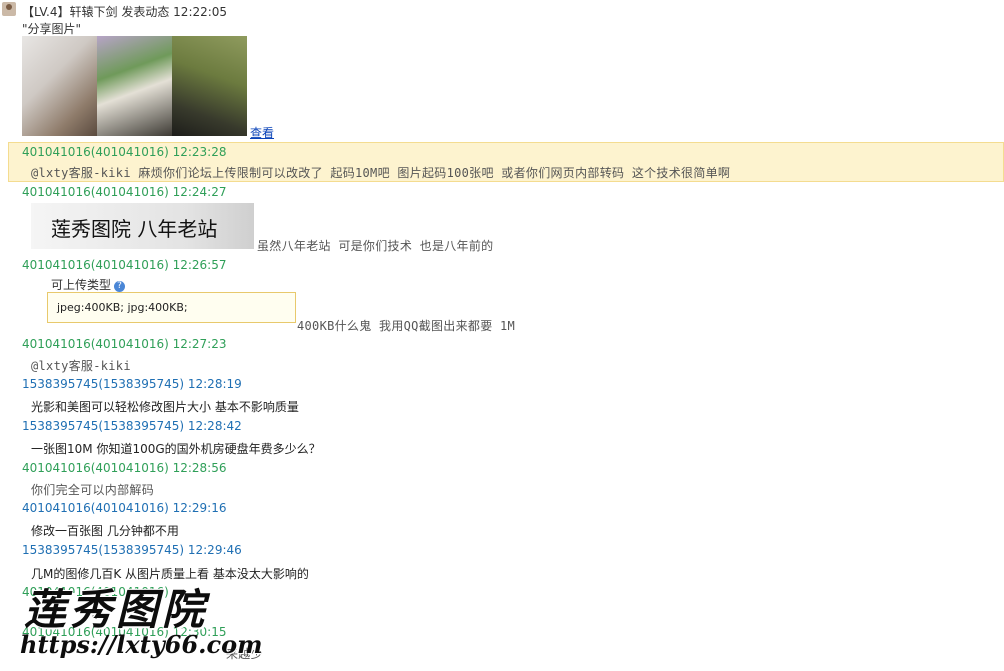 The image size is (1004, 671). Describe the element at coordinates (9, 9) in the screenshot. I see `avatar` at that location.